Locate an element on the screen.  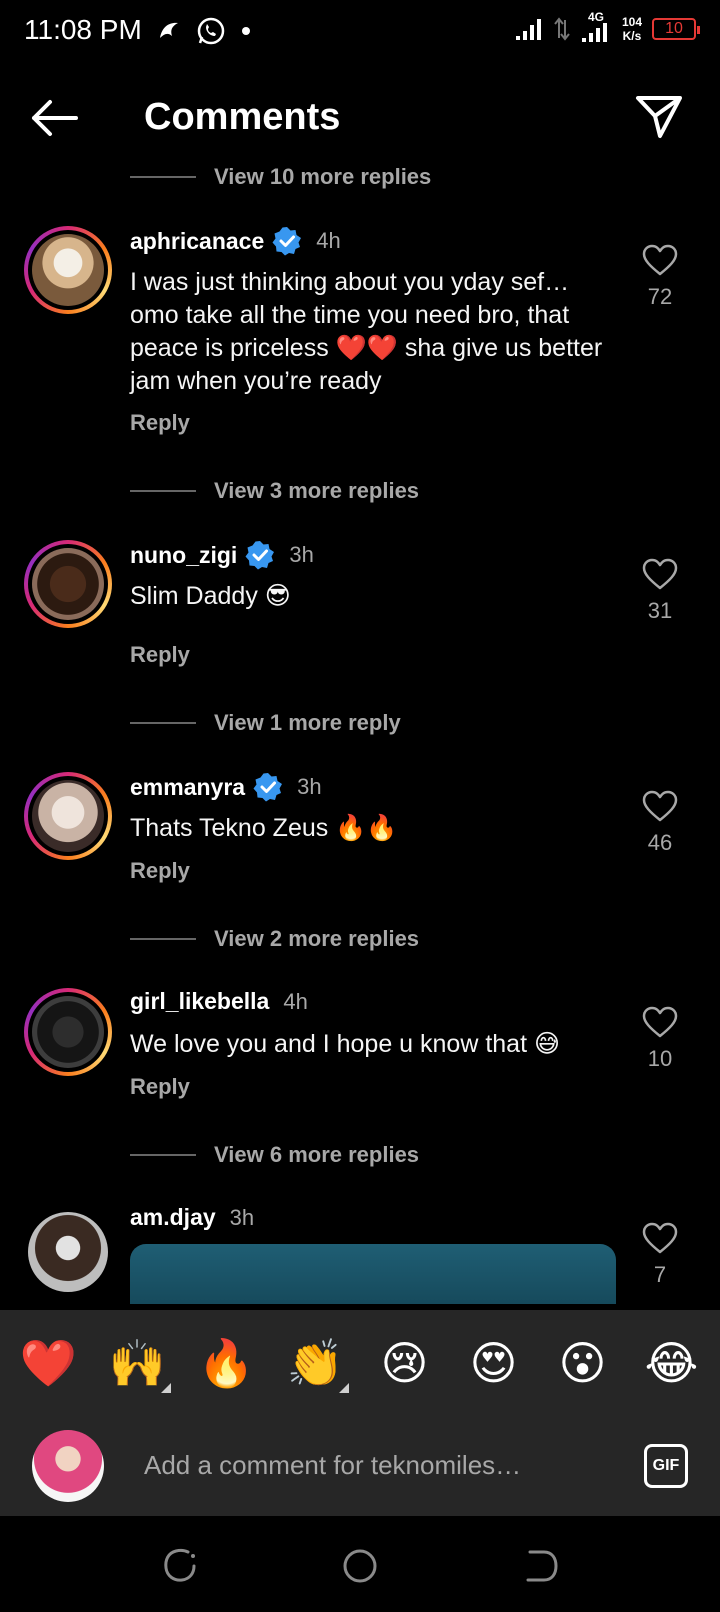
view-more-replies-button: View 3 more replies is located at coordinates (274, 491).